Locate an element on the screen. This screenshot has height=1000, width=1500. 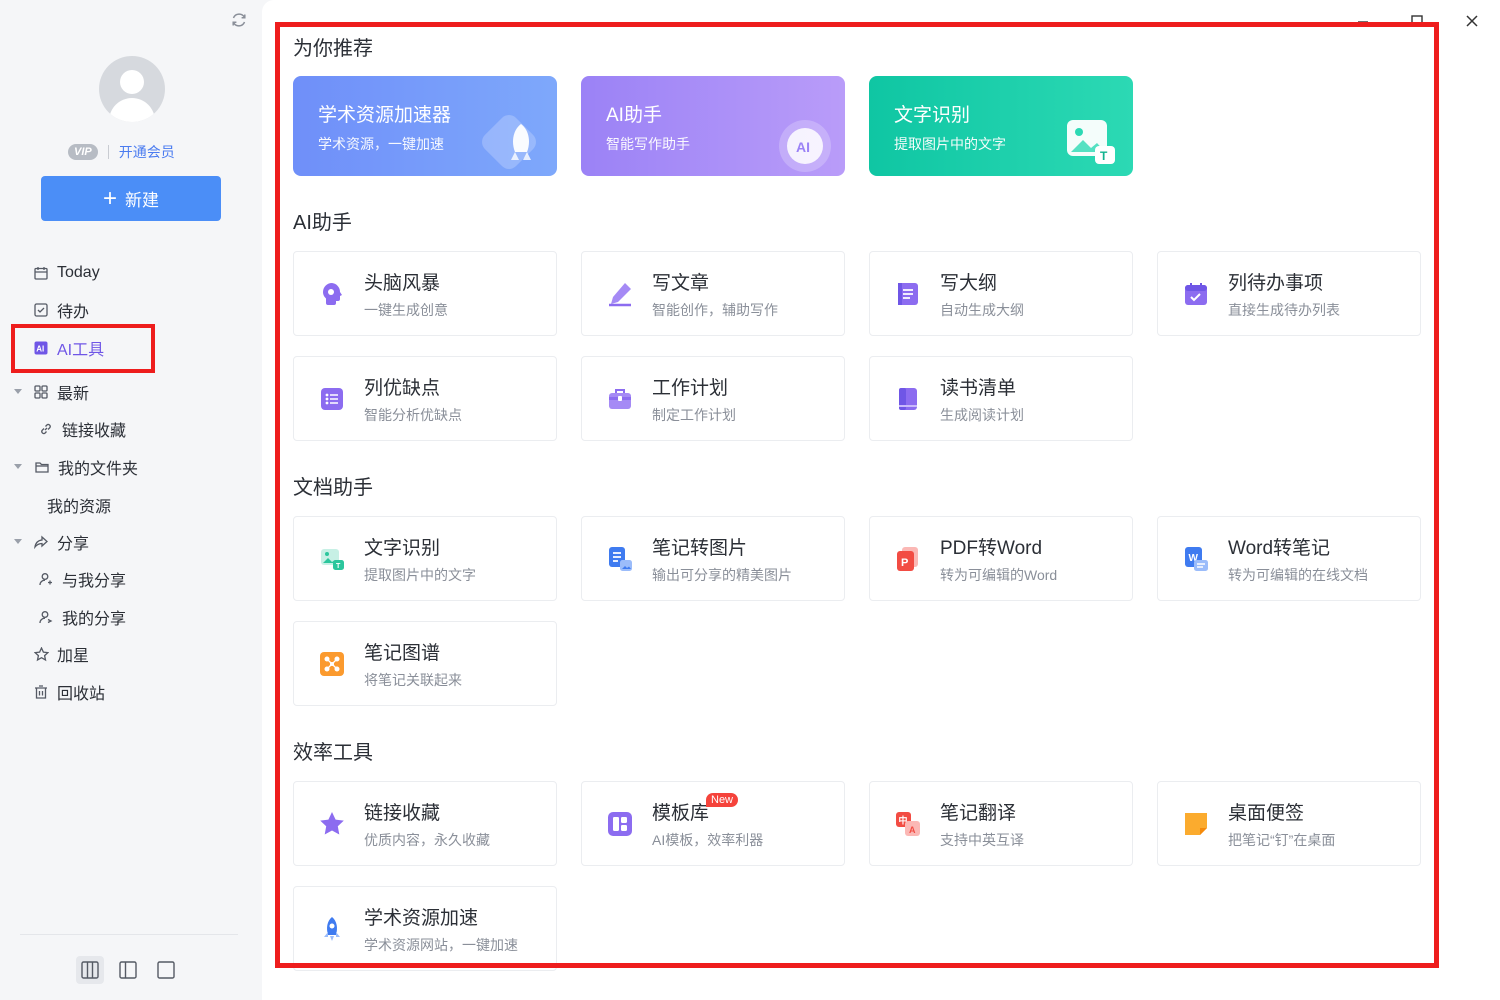
svg-text: P is located at coordinates (904, 563).